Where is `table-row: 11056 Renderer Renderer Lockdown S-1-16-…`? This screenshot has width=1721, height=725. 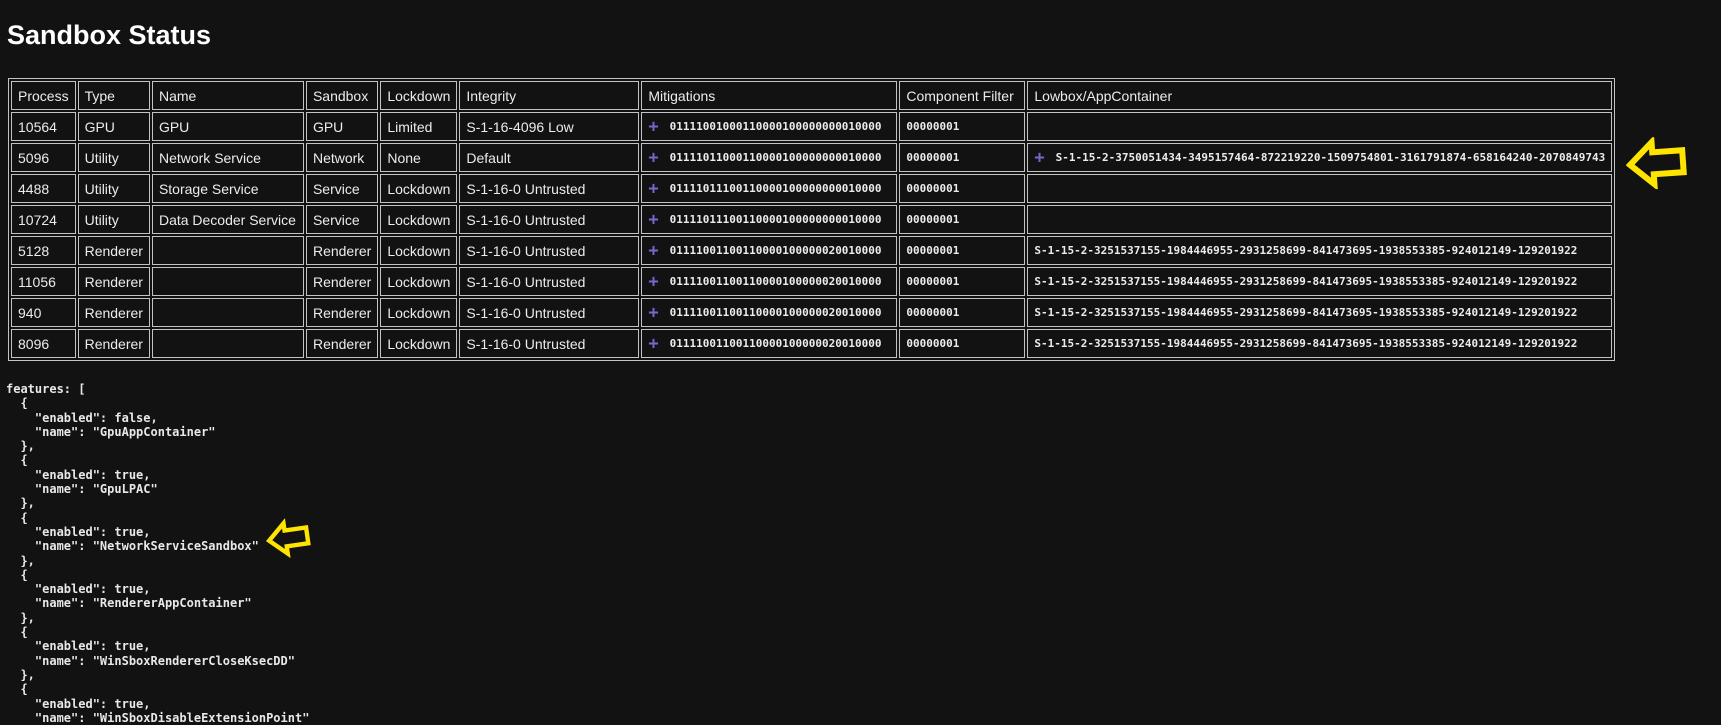
table-row: 11056 Renderer Renderer Lockdown S-1-16-… is located at coordinates (812, 281).